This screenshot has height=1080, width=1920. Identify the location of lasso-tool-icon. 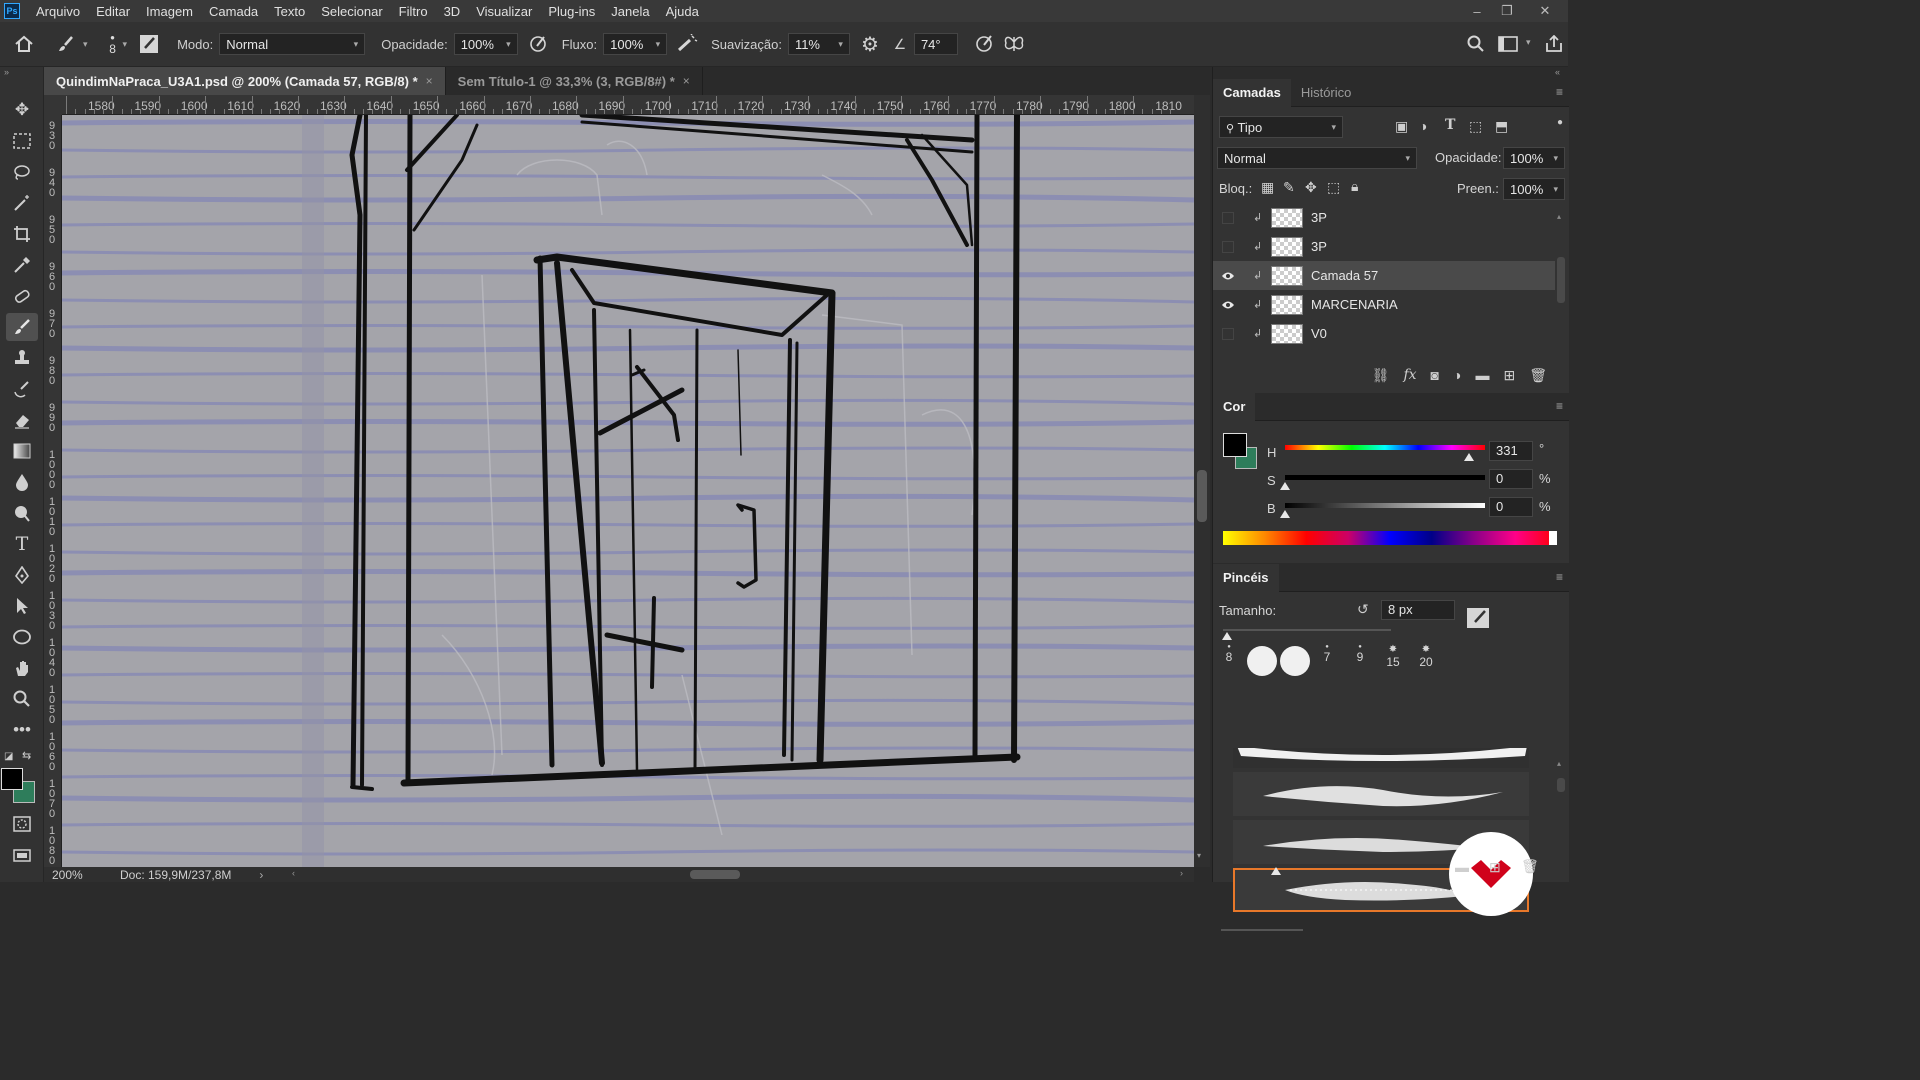
(22, 172).